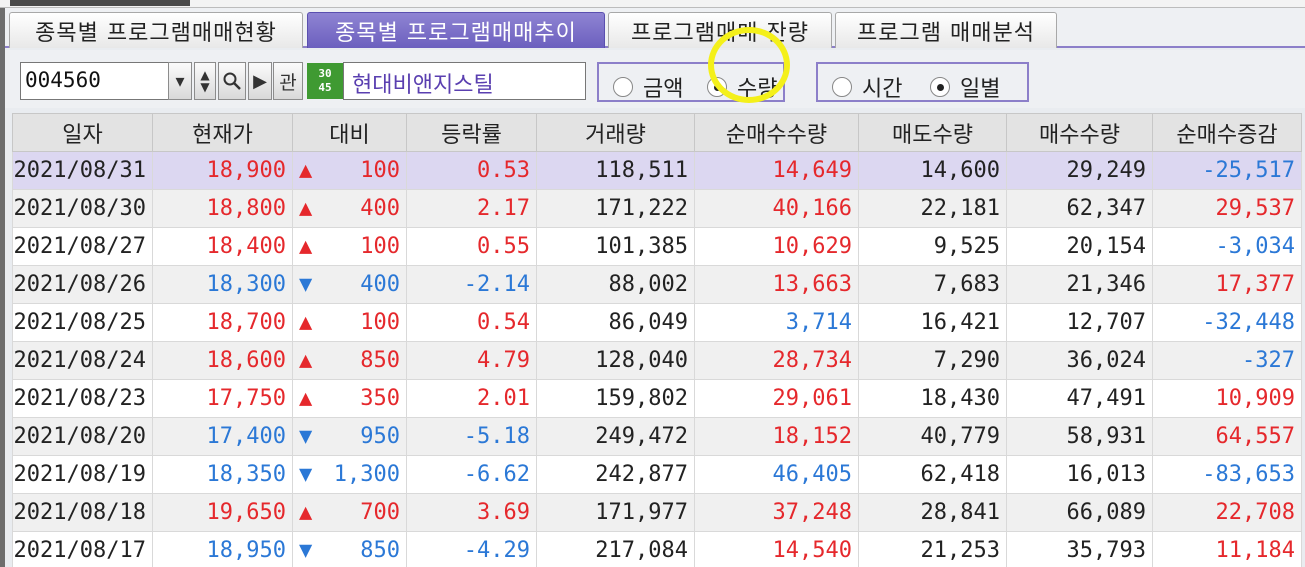 The image size is (1305, 567). Describe the element at coordinates (717, 87) in the screenshot. I see `radio-quantity` at that location.